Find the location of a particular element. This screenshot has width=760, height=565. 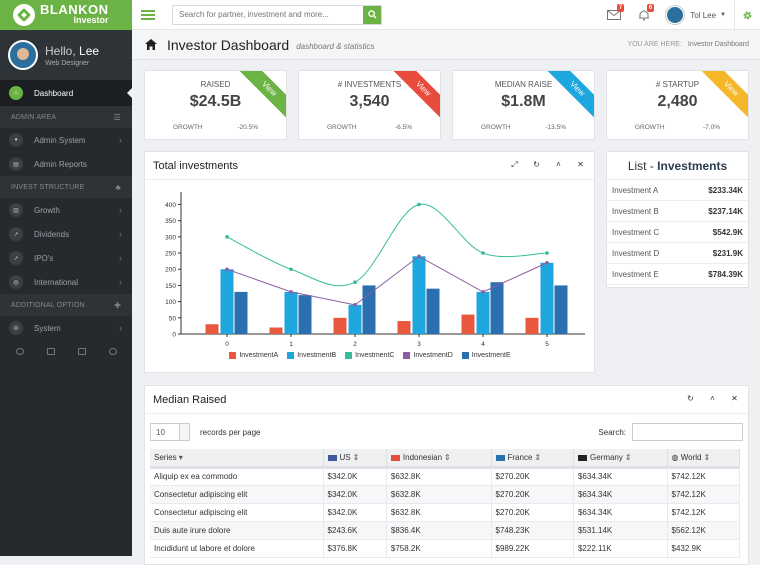

sidebar-item-international: ◍ International › is located at coordinates (66, 282).